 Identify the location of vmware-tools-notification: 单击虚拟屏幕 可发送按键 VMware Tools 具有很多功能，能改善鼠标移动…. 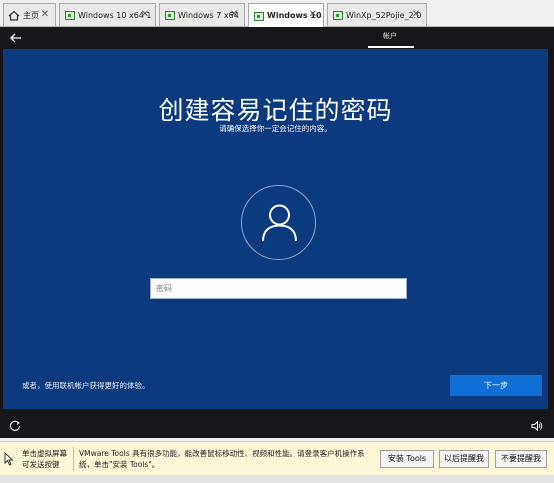
(277, 458).